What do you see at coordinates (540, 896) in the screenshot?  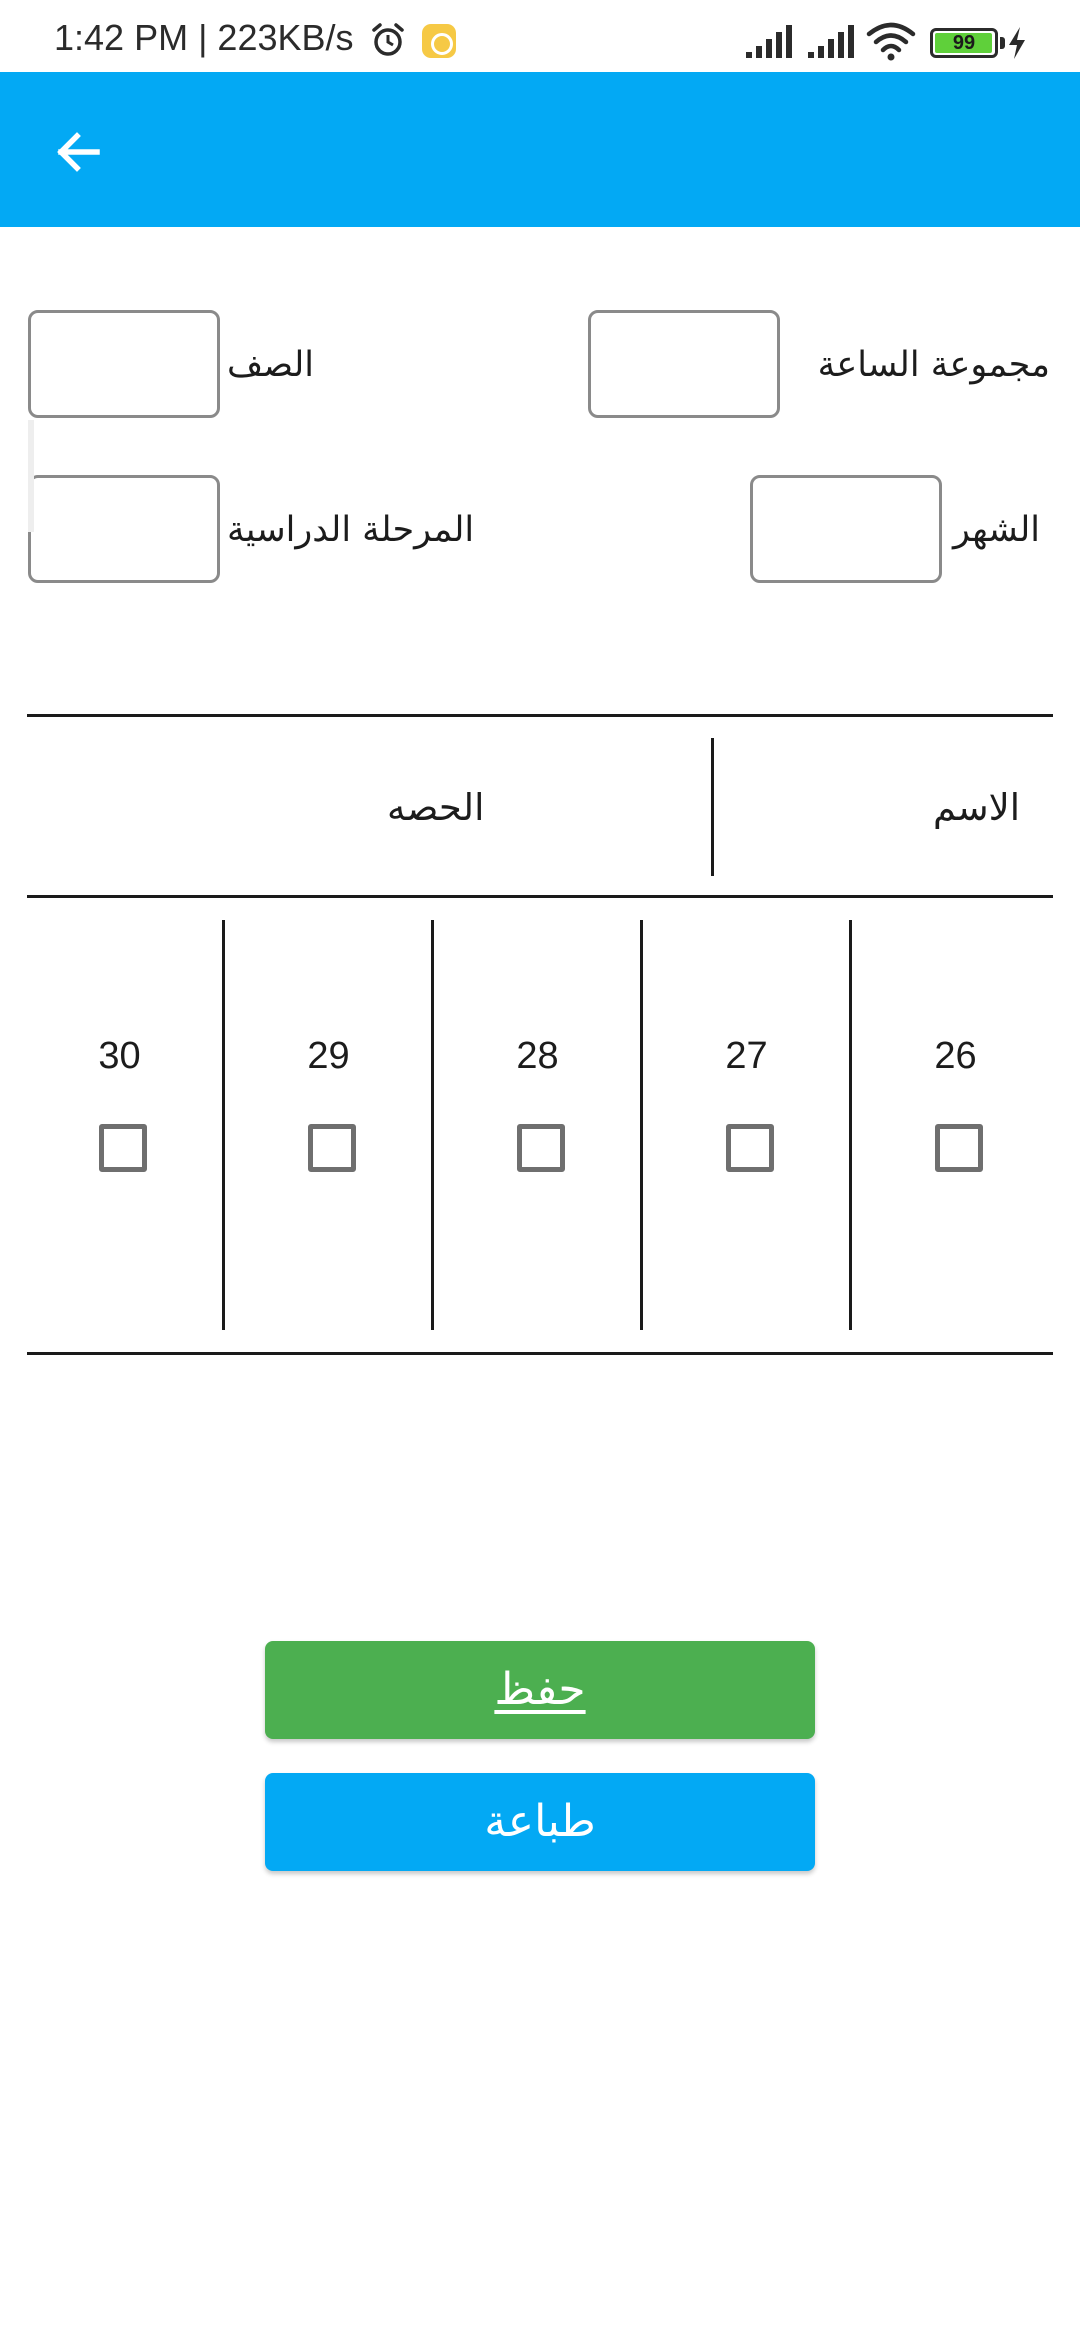 I see `header-bottom-divider` at bounding box center [540, 896].